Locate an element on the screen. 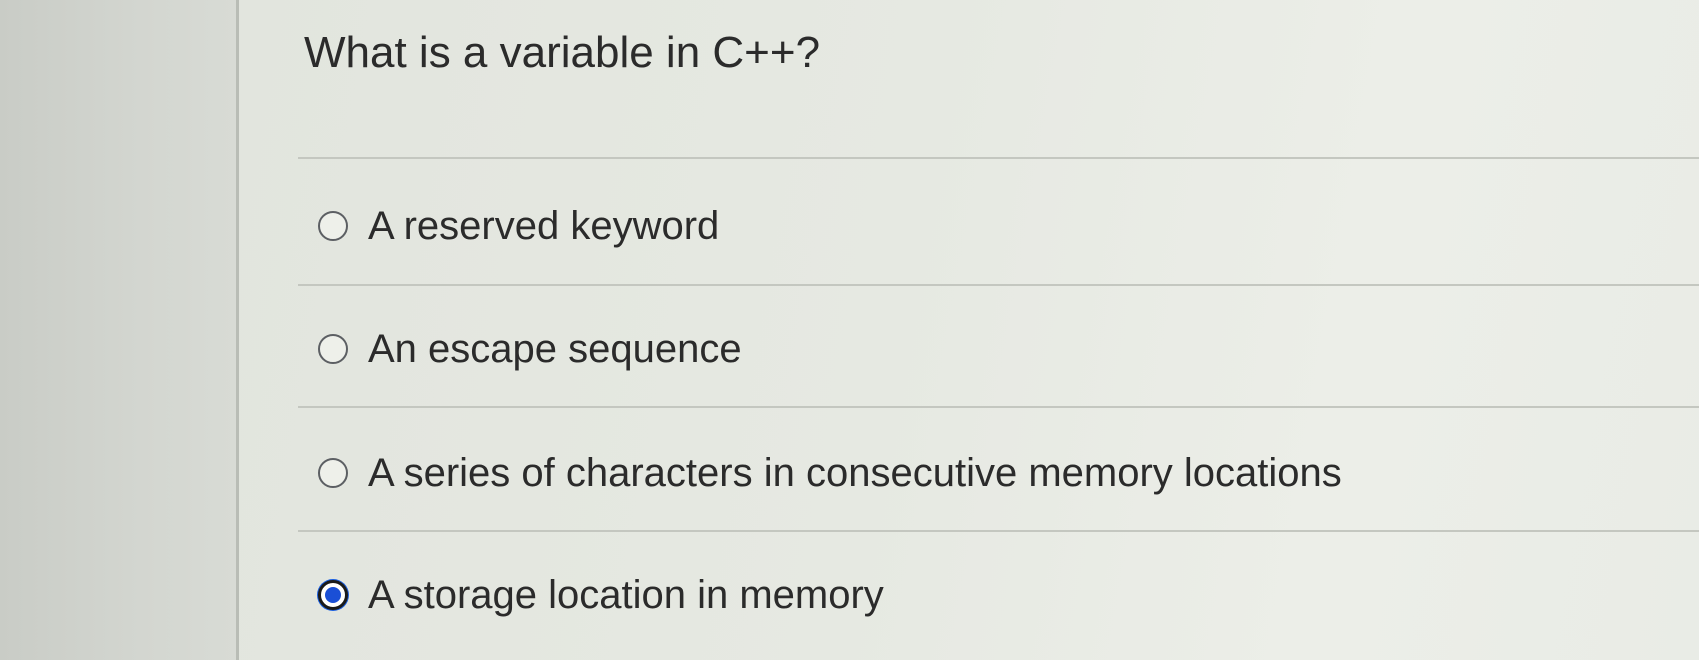  left-gutter is located at coordinates (118, 330).